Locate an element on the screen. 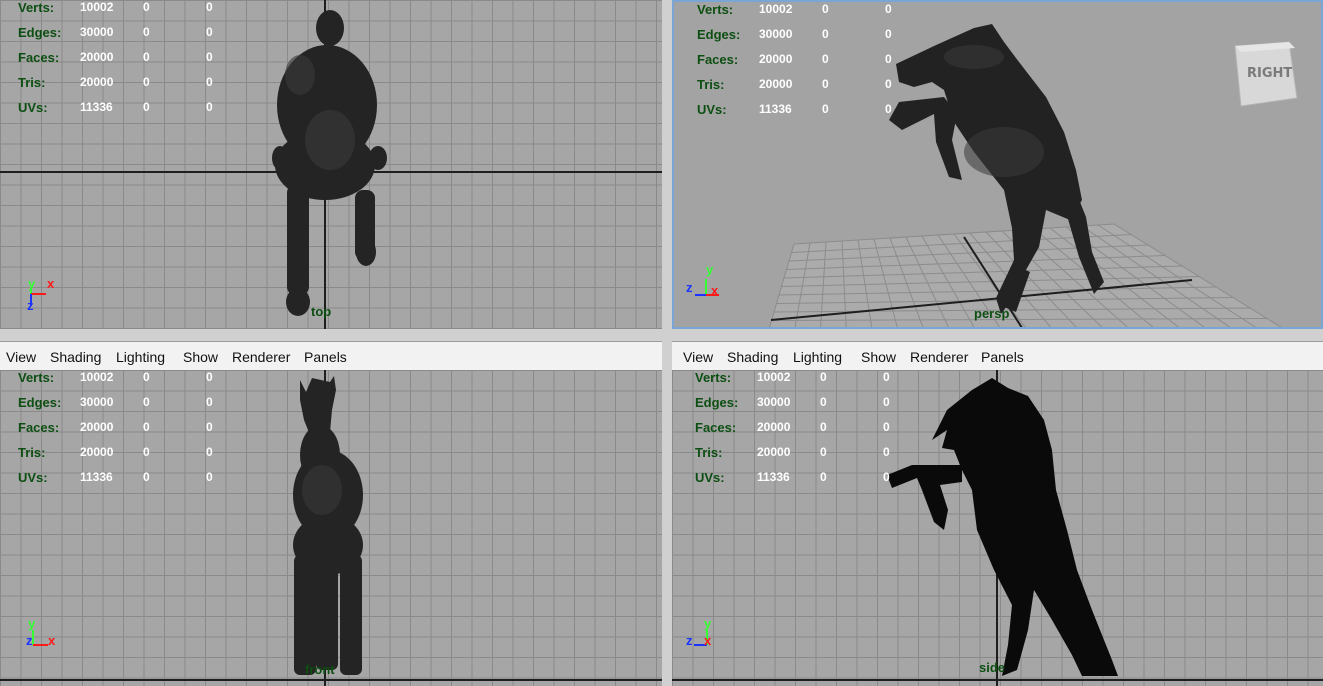 Image resolution: width=1323 pixels, height=686 pixels. axis-x-label: x is located at coordinates (715, 290).